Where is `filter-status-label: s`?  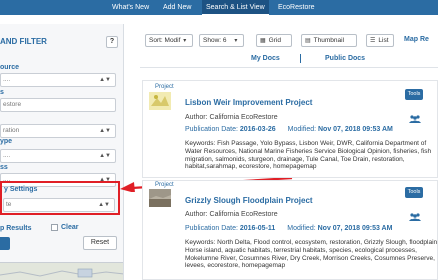
filter-status-label: s is located at coordinates (2, 92).